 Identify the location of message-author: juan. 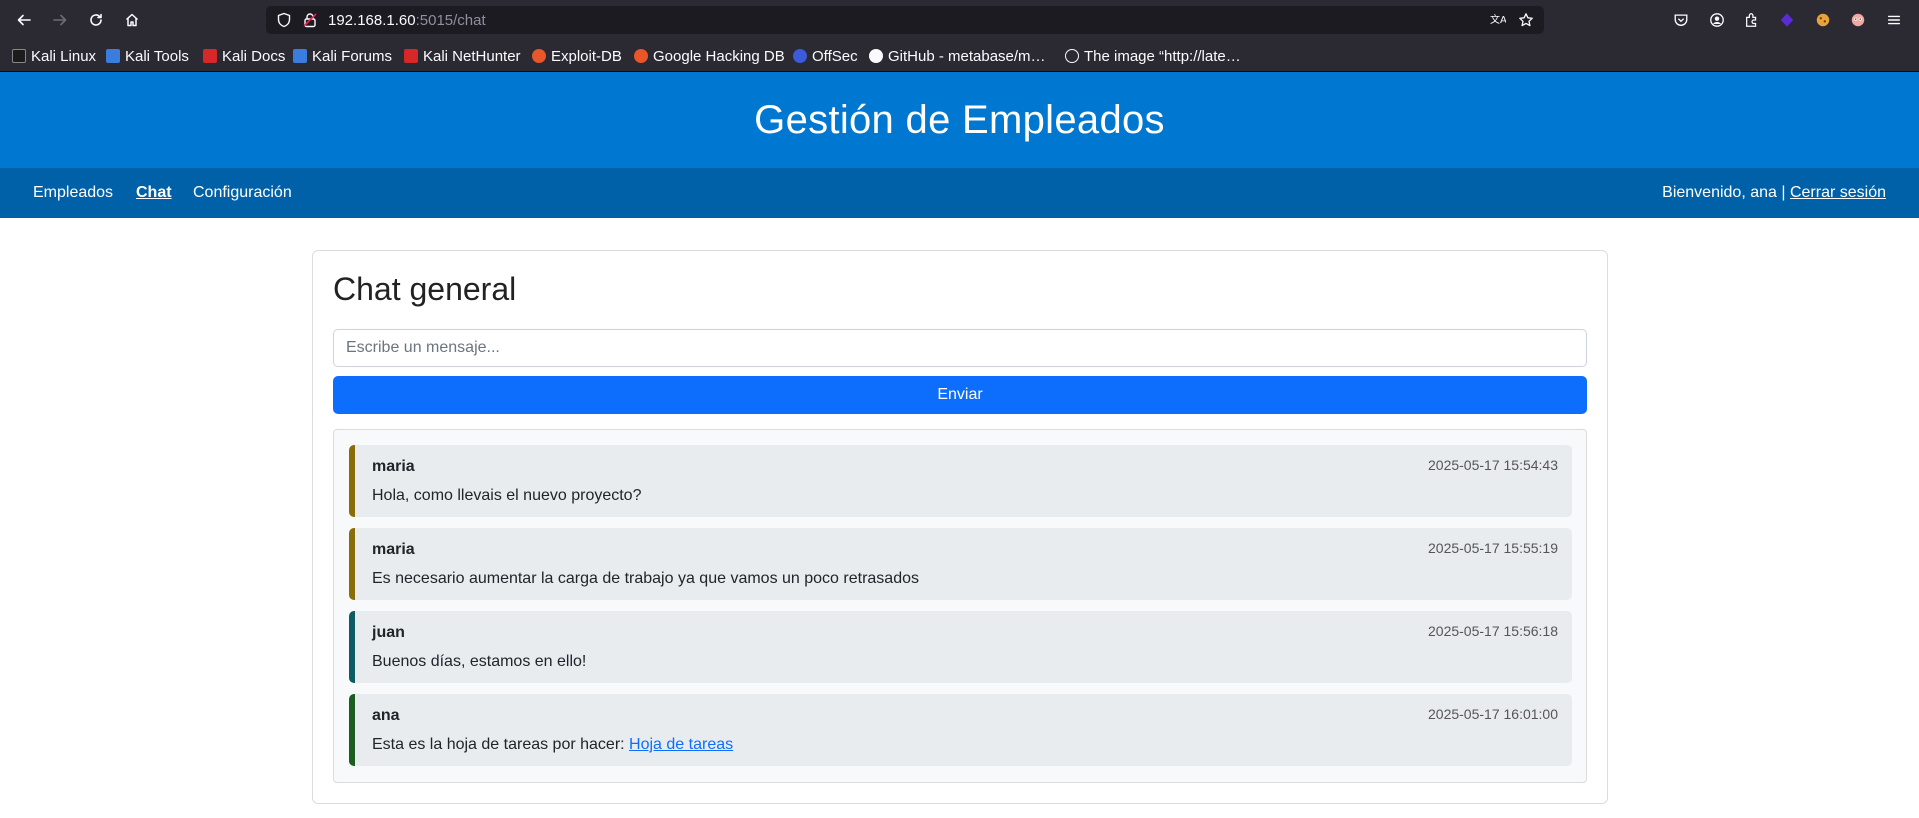
(388, 632).